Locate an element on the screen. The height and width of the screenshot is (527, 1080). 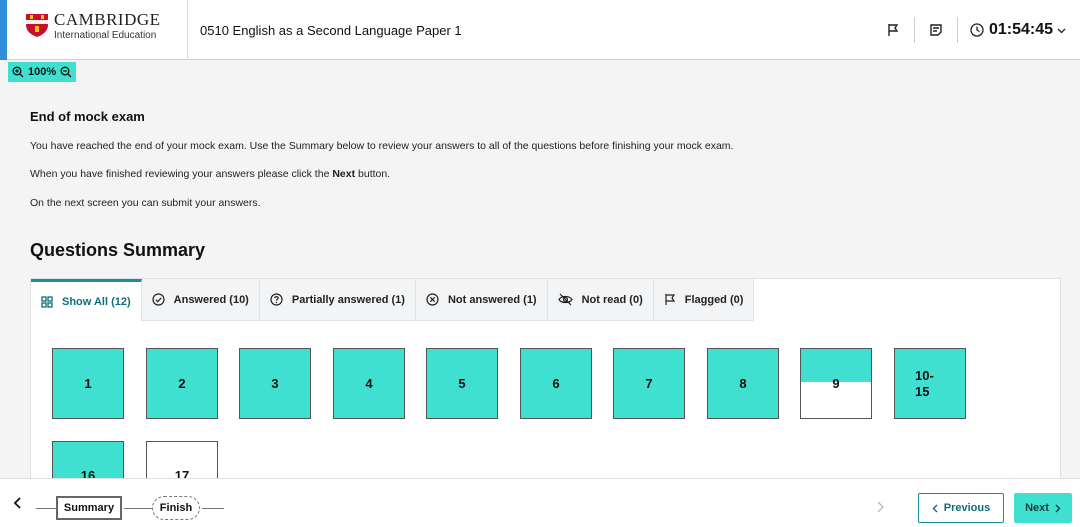
notes-button is located at coordinates (936, 30).